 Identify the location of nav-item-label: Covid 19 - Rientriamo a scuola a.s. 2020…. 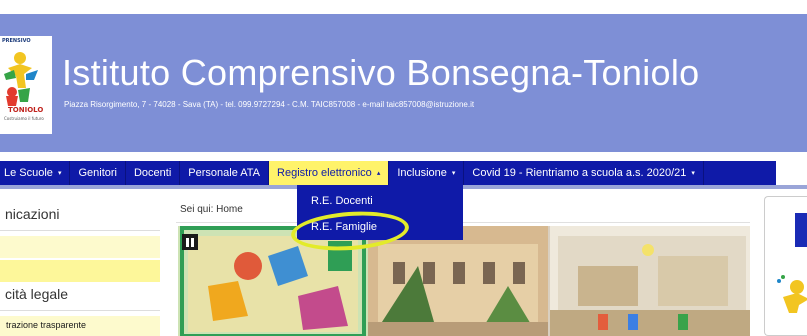
(579, 173).